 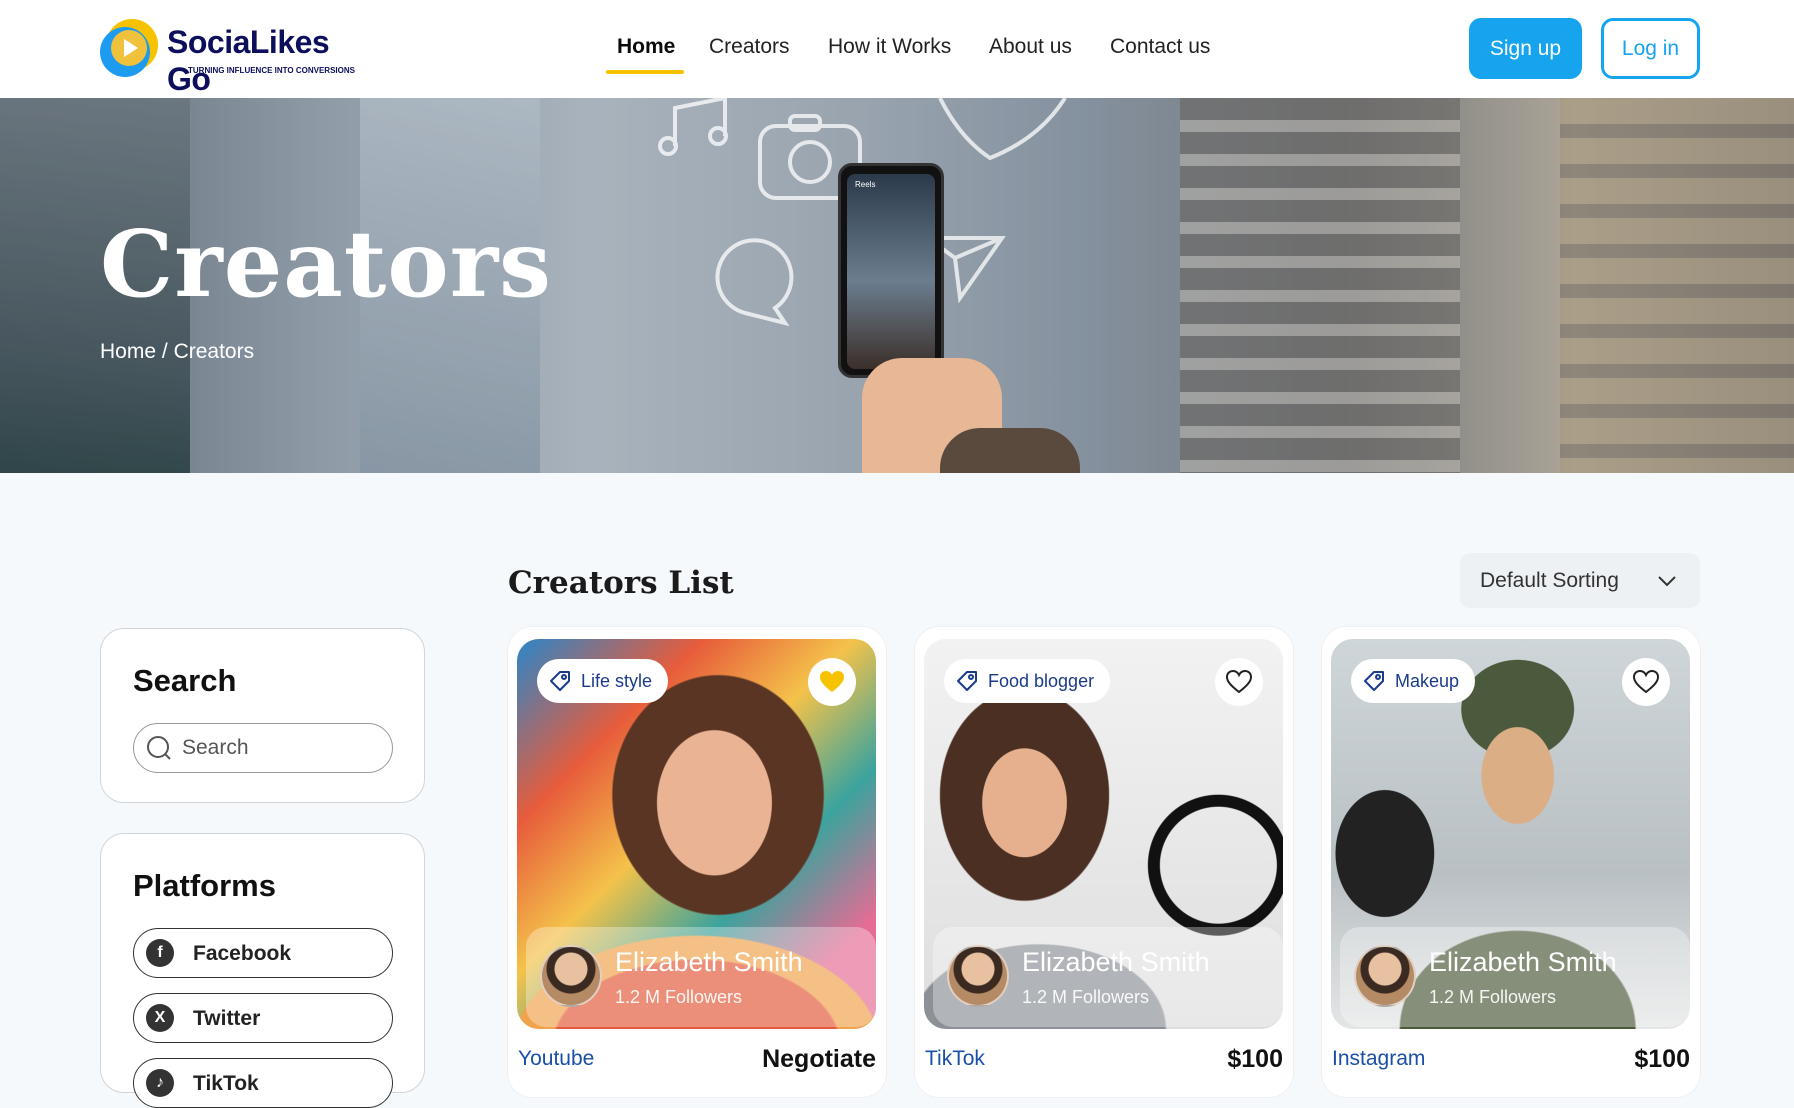 I want to click on creator-photo: Makeup Elizabeth Smith 1.2 M Followers, so click(x=1510, y=834).